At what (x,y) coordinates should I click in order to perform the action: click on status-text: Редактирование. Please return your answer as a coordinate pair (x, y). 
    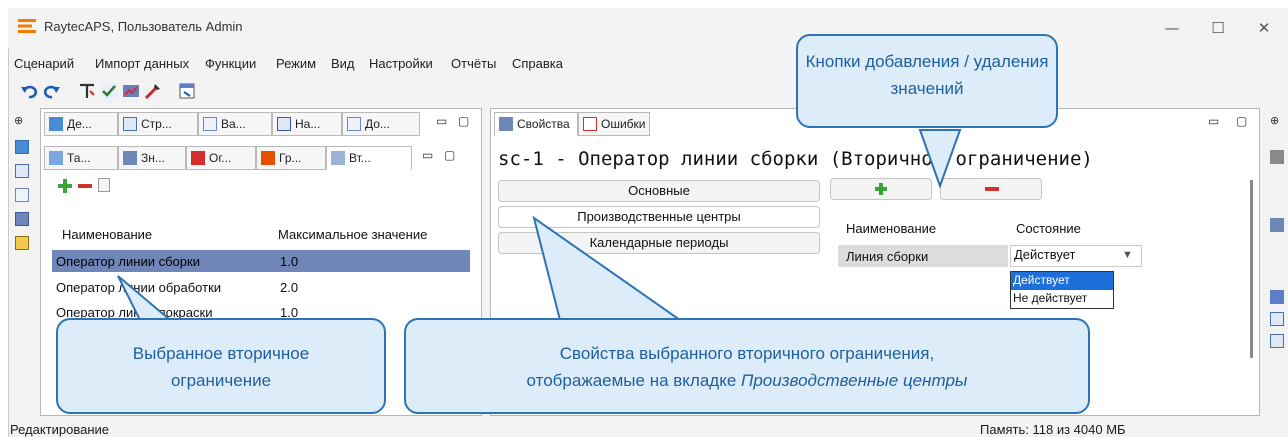
    Looking at the image, I should click on (60, 429).